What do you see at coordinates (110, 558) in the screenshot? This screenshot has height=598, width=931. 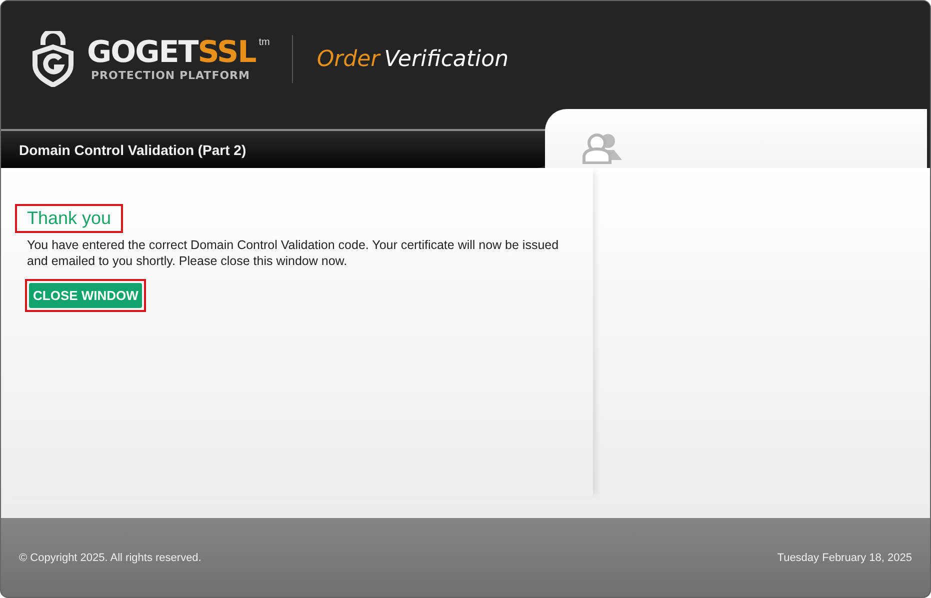 I see `copyright: © Copyright 2025. All rights reserved.` at bounding box center [110, 558].